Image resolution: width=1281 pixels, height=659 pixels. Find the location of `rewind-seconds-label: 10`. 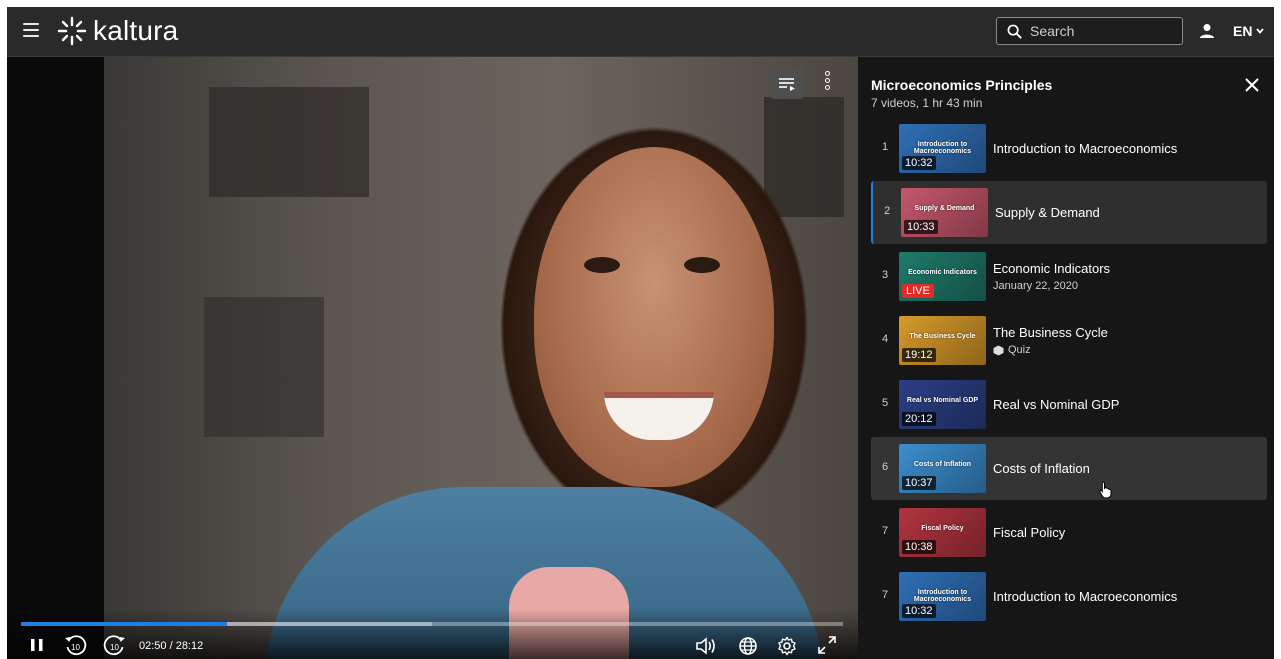

rewind-seconds-label: 10 is located at coordinates (75, 647).